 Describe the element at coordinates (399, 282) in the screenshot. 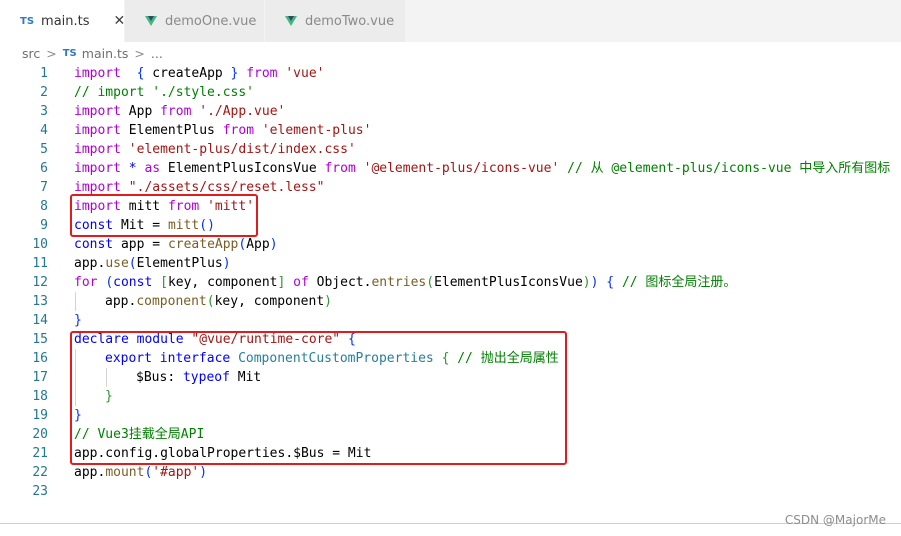

I see `code-token: entries` at that location.